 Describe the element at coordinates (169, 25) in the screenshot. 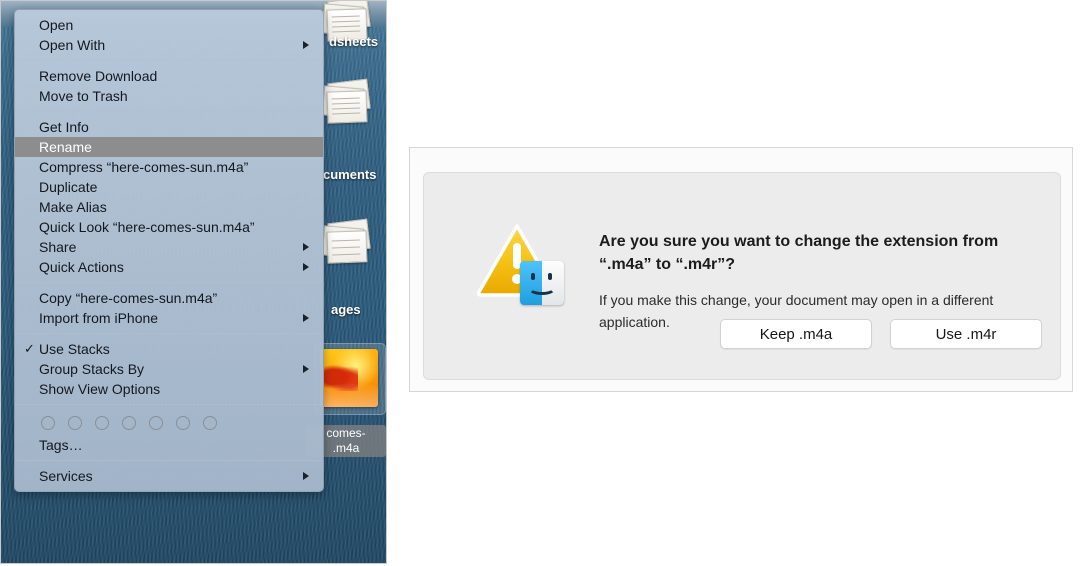

I see `menu-item-open: Open` at that location.